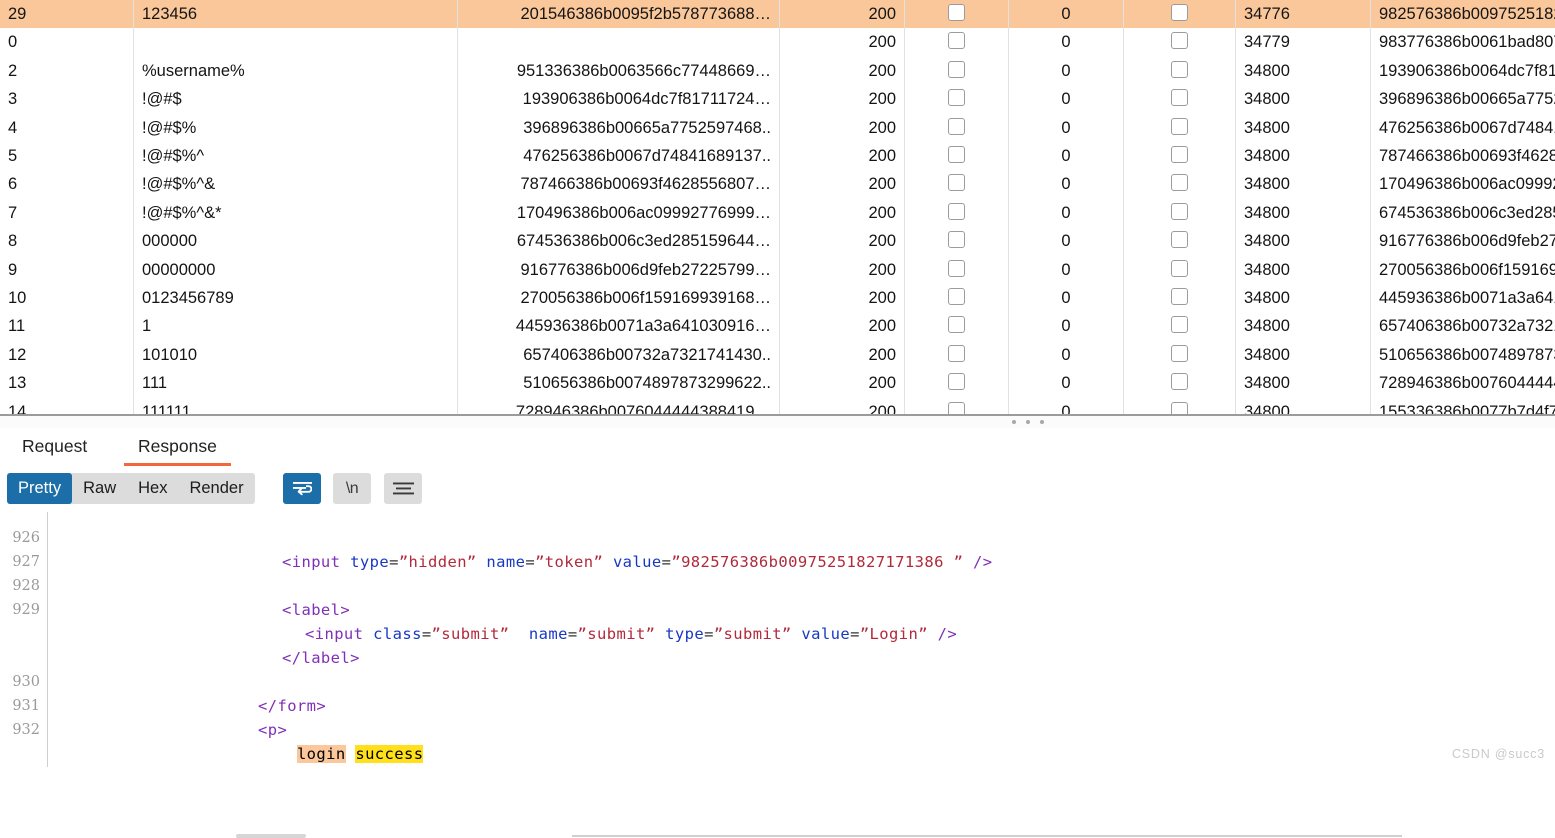  I want to click on word-wrap-icon, so click(302, 488).